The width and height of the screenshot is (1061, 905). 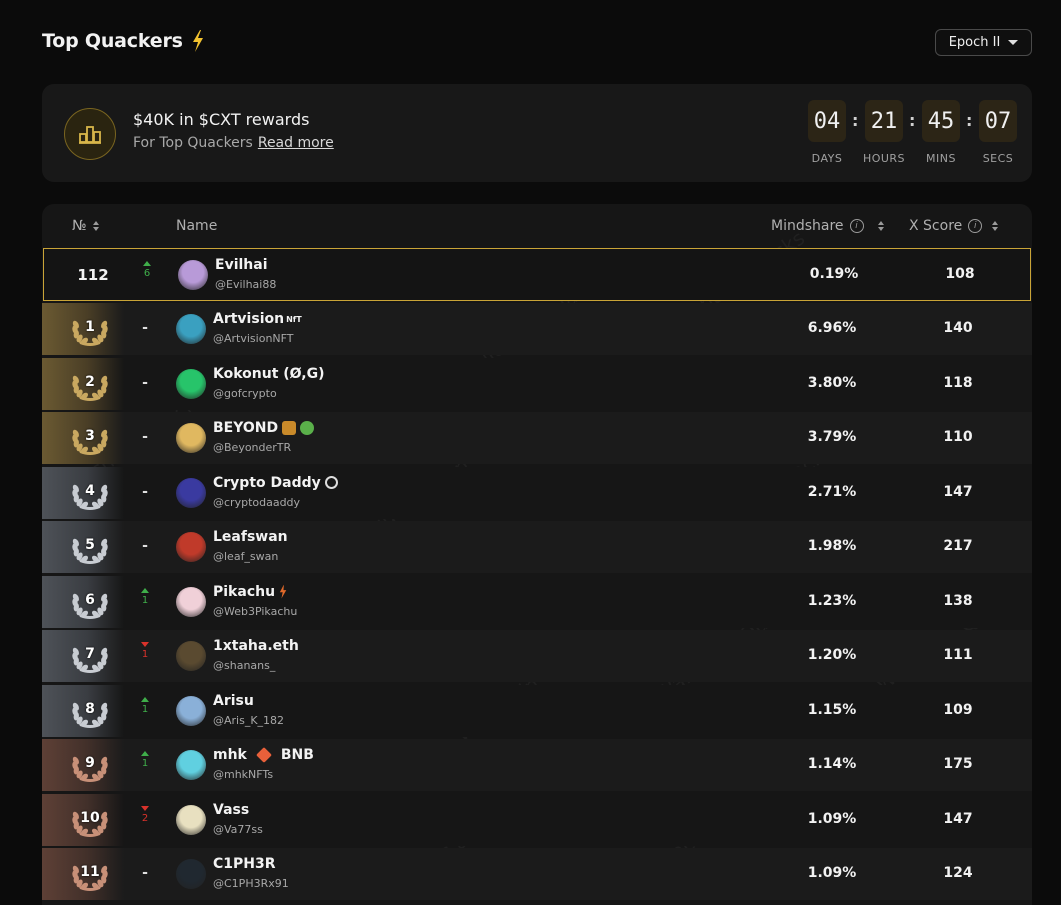 I want to click on user-name-suffix: BNB, so click(x=297, y=755).